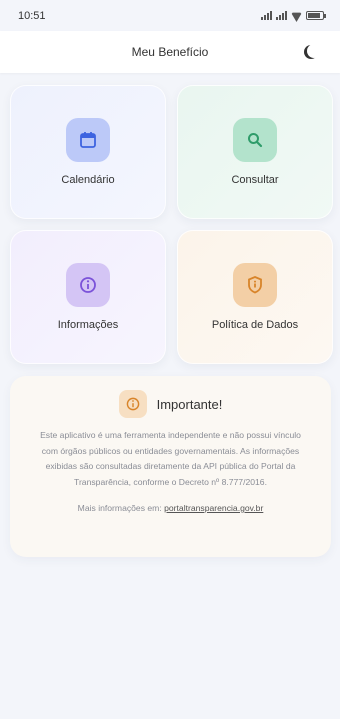 The width and height of the screenshot is (340, 719). I want to click on moon-icon, so click(314, 51).